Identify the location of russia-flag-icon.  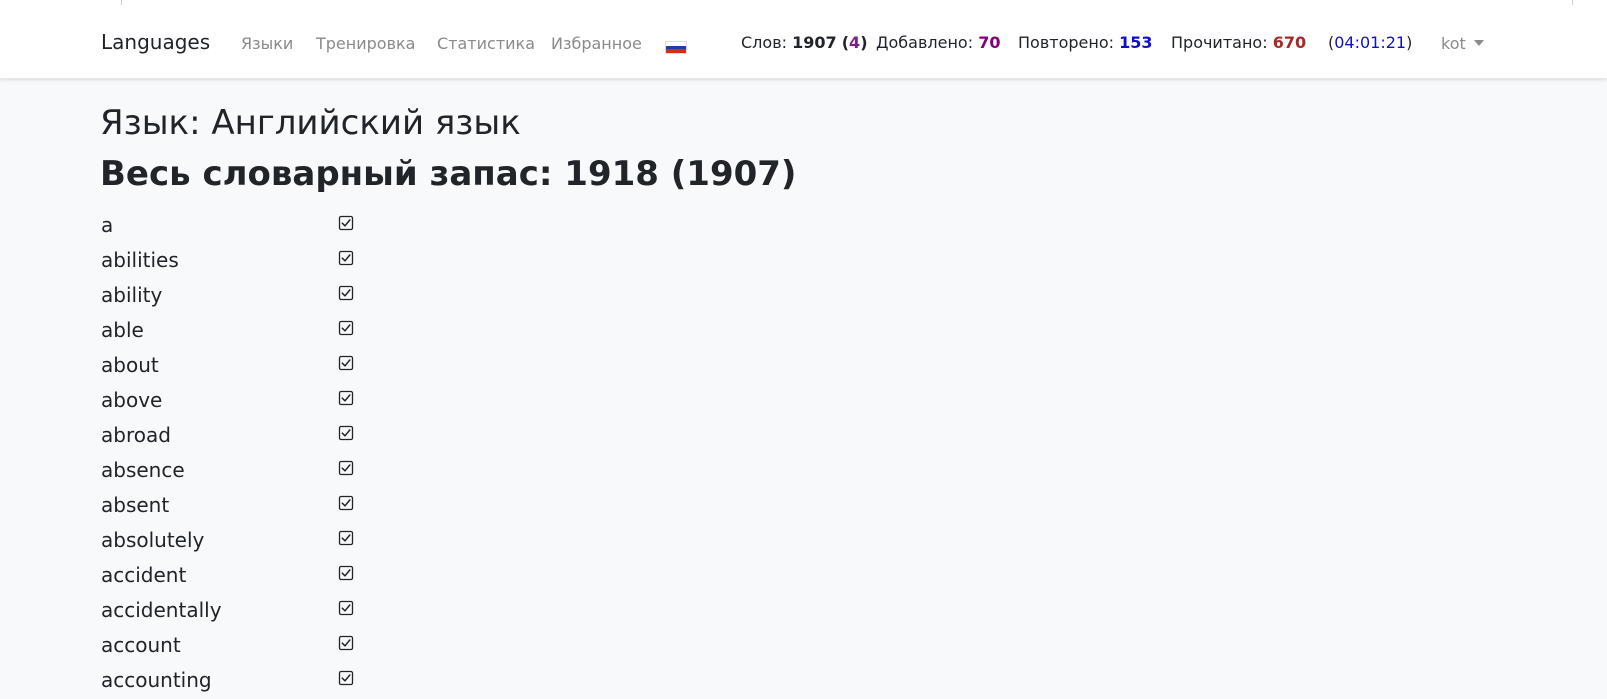
(676, 47).